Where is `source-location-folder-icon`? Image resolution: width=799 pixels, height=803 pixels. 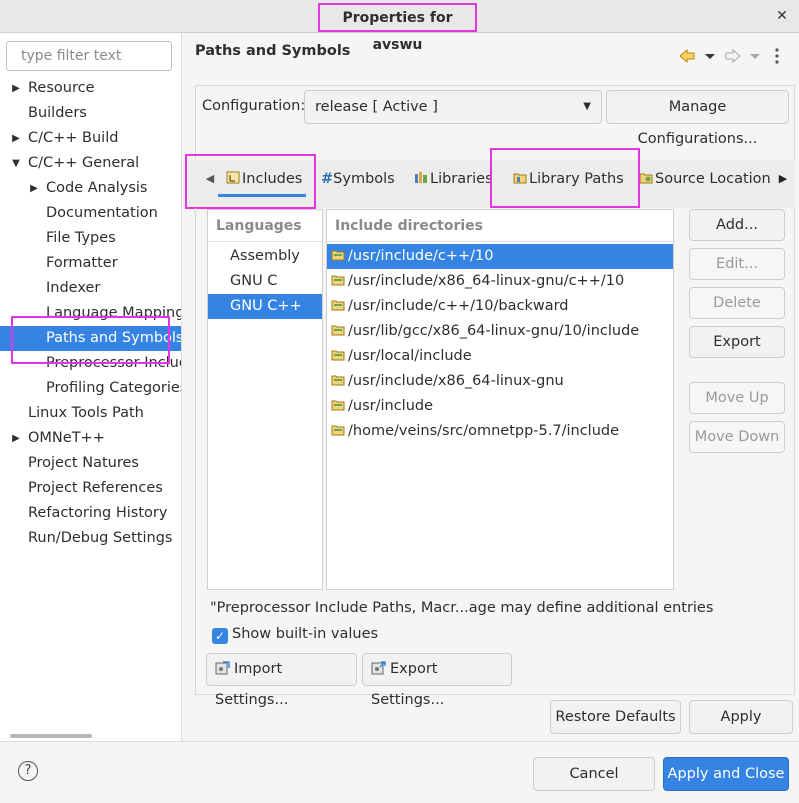 source-location-folder-icon is located at coordinates (646, 178).